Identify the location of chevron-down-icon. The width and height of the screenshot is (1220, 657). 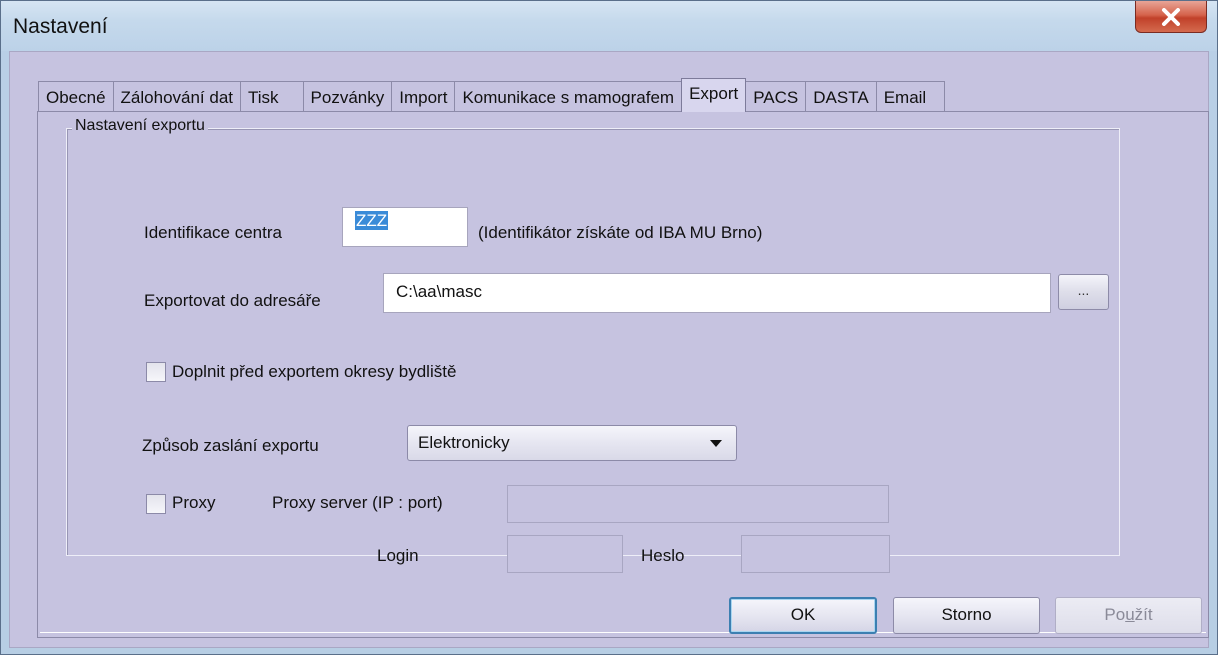
(716, 443).